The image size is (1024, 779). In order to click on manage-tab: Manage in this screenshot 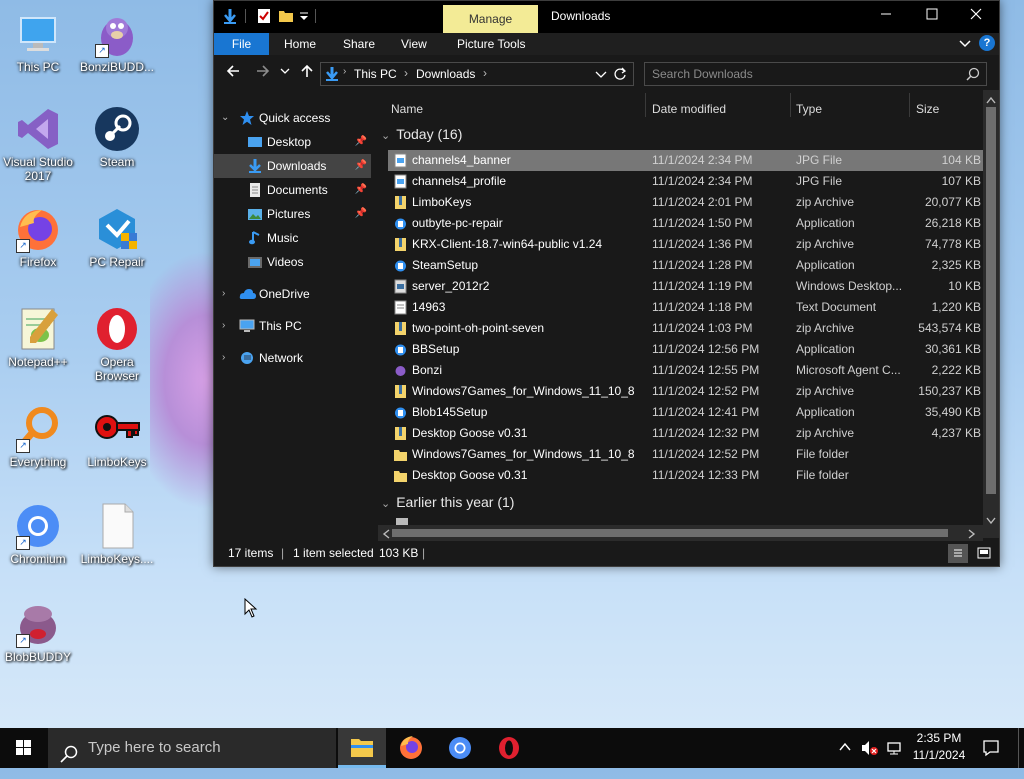, I will do `click(490, 19)`.